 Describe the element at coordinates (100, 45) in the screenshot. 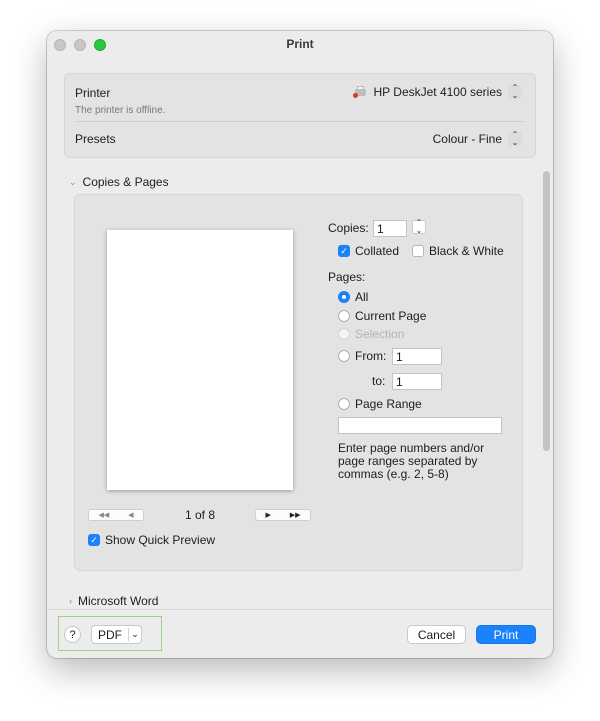

I see `zoom-window-button` at that location.